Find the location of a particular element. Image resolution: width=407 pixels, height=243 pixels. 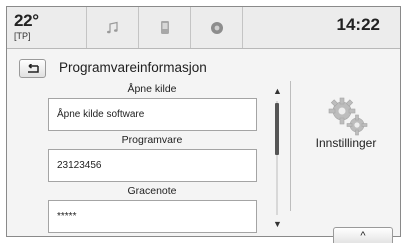

page-title: Programvareinformasjon is located at coordinates (133, 67).